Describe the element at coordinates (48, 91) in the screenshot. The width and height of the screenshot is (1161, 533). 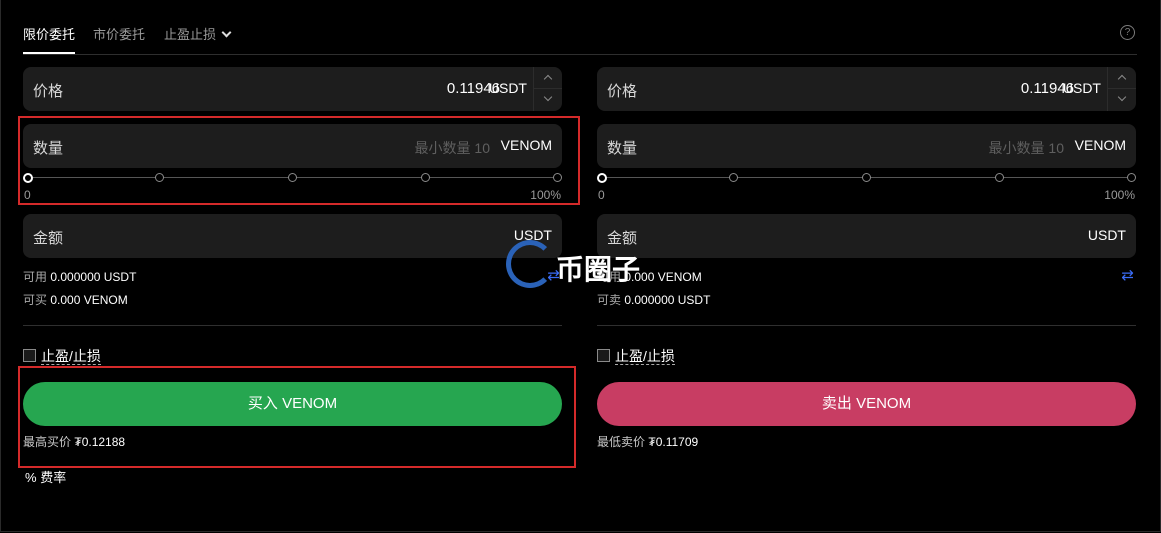
I see `buy-price-label: 价格` at that location.